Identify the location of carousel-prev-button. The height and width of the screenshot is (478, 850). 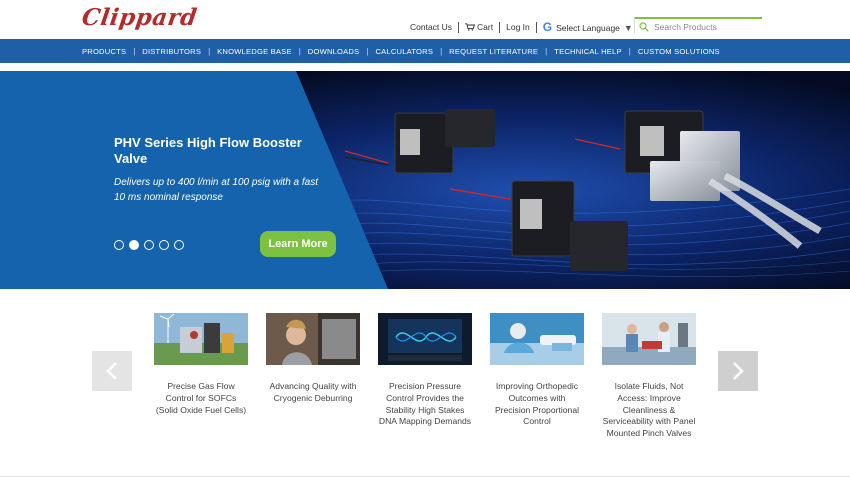
(112, 371).